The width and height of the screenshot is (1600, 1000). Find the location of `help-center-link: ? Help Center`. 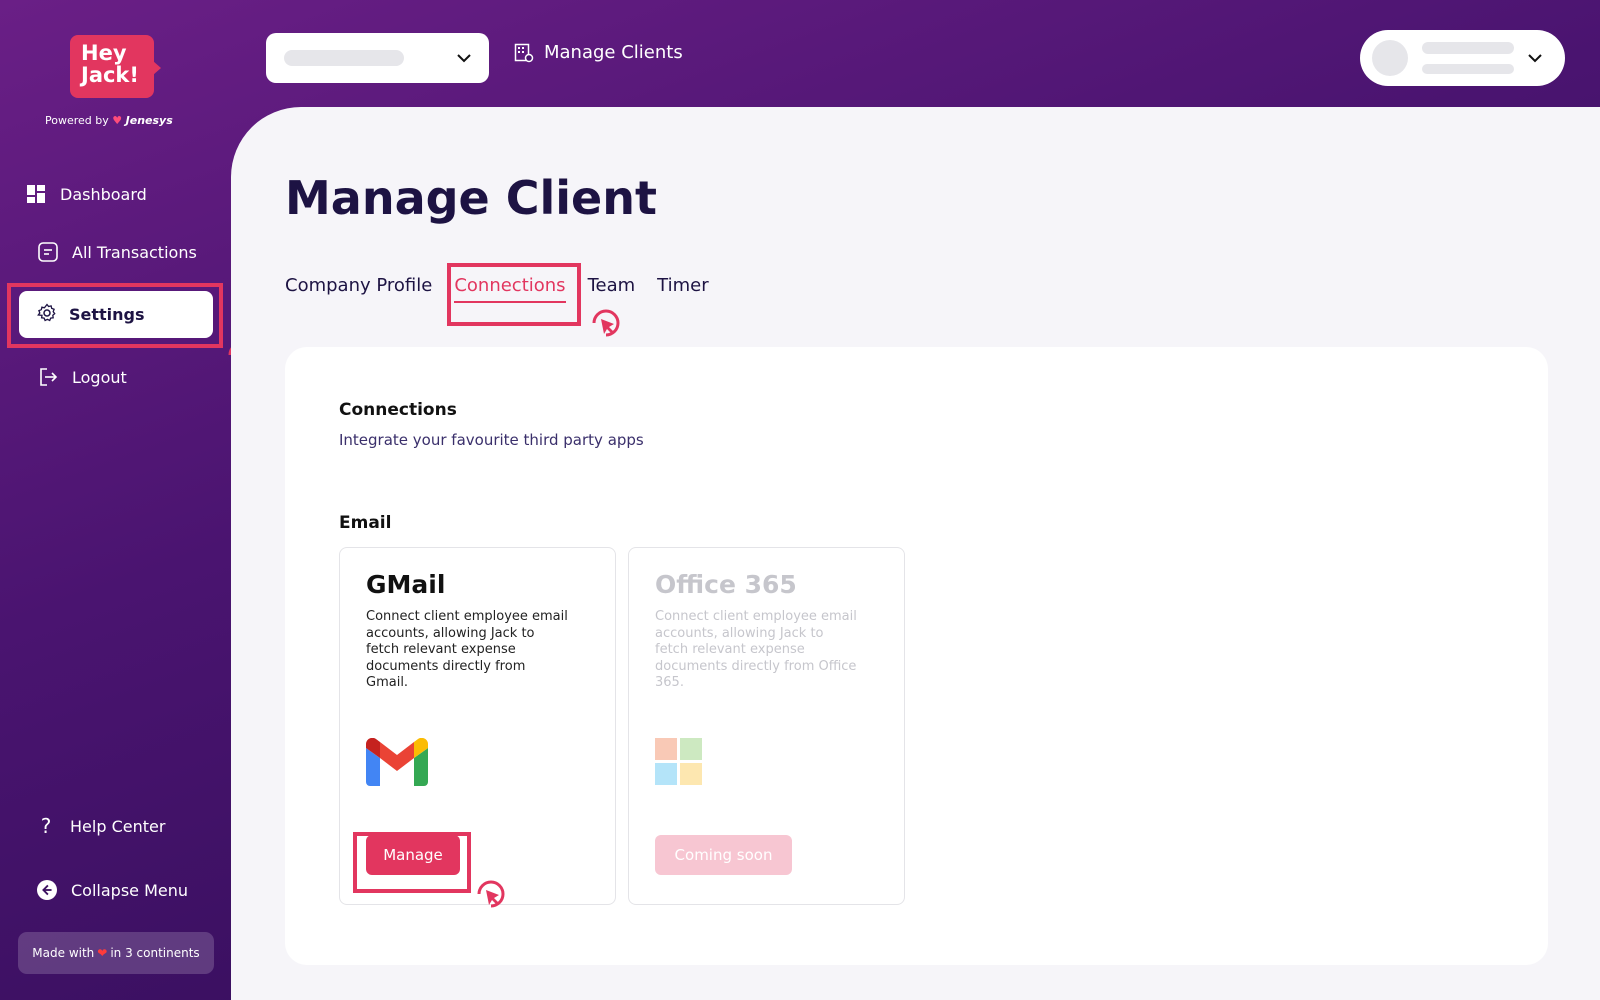

help-center-link: ? Help Center is located at coordinates (101, 826).